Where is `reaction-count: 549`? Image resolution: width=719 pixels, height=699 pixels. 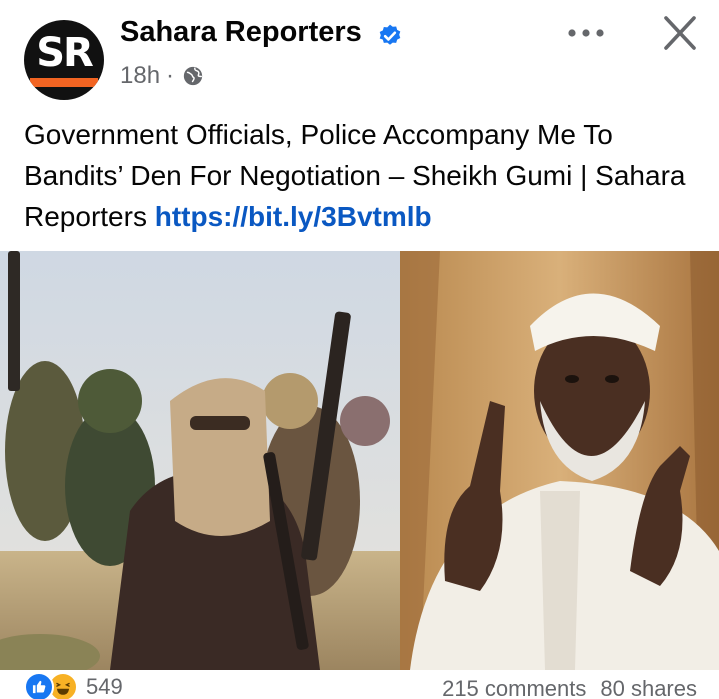 reaction-count: 549 is located at coordinates (104, 686).